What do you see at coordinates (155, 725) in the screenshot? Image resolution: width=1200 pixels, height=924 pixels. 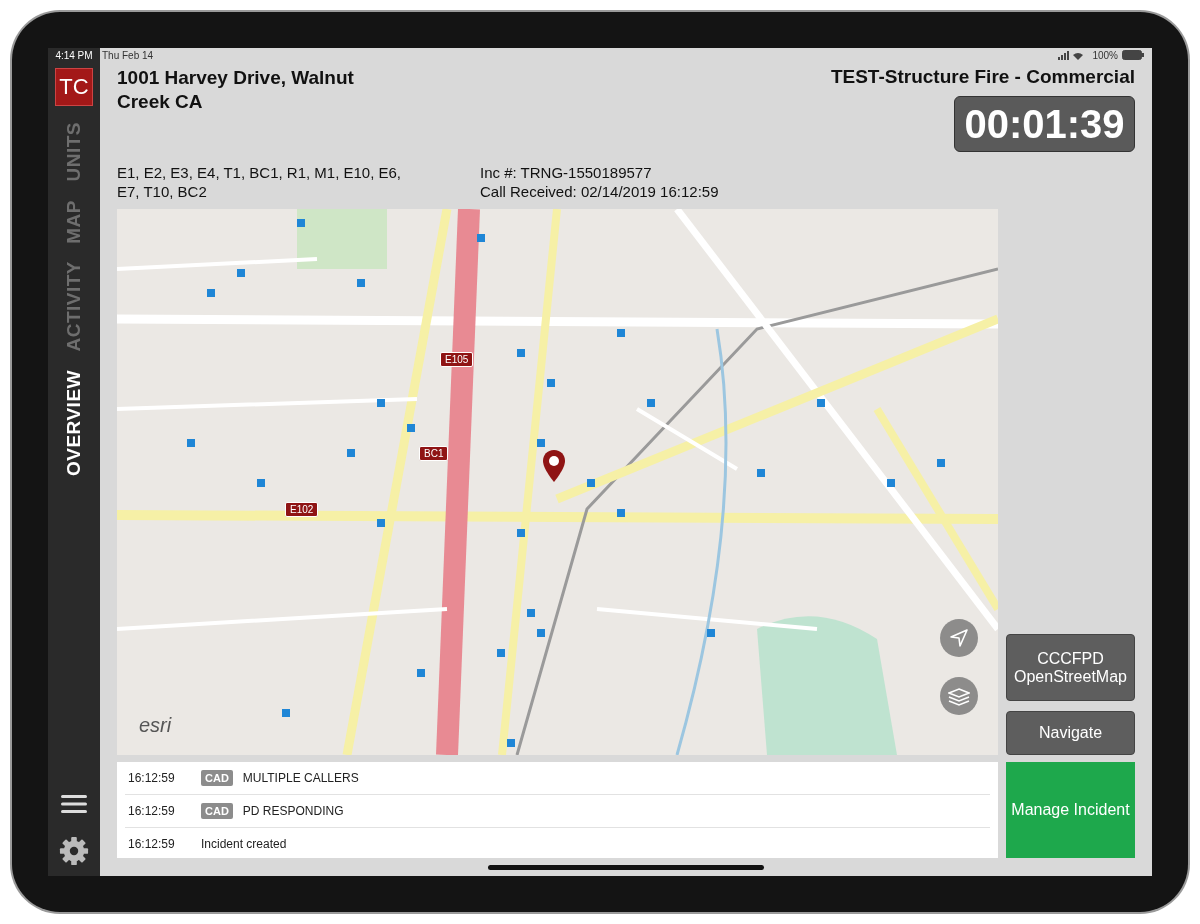 I see `map-attribution: esri` at bounding box center [155, 725].